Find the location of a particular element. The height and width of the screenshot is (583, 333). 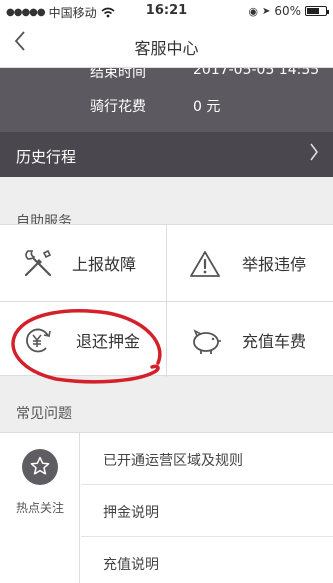

faq-item: 已开通运营区域及规则 is located at coordinates (207, 459).